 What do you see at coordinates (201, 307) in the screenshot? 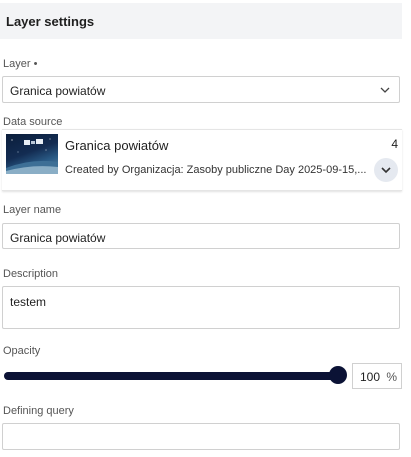
I see `description-textarea: testem` at bounding box center [201, 307].